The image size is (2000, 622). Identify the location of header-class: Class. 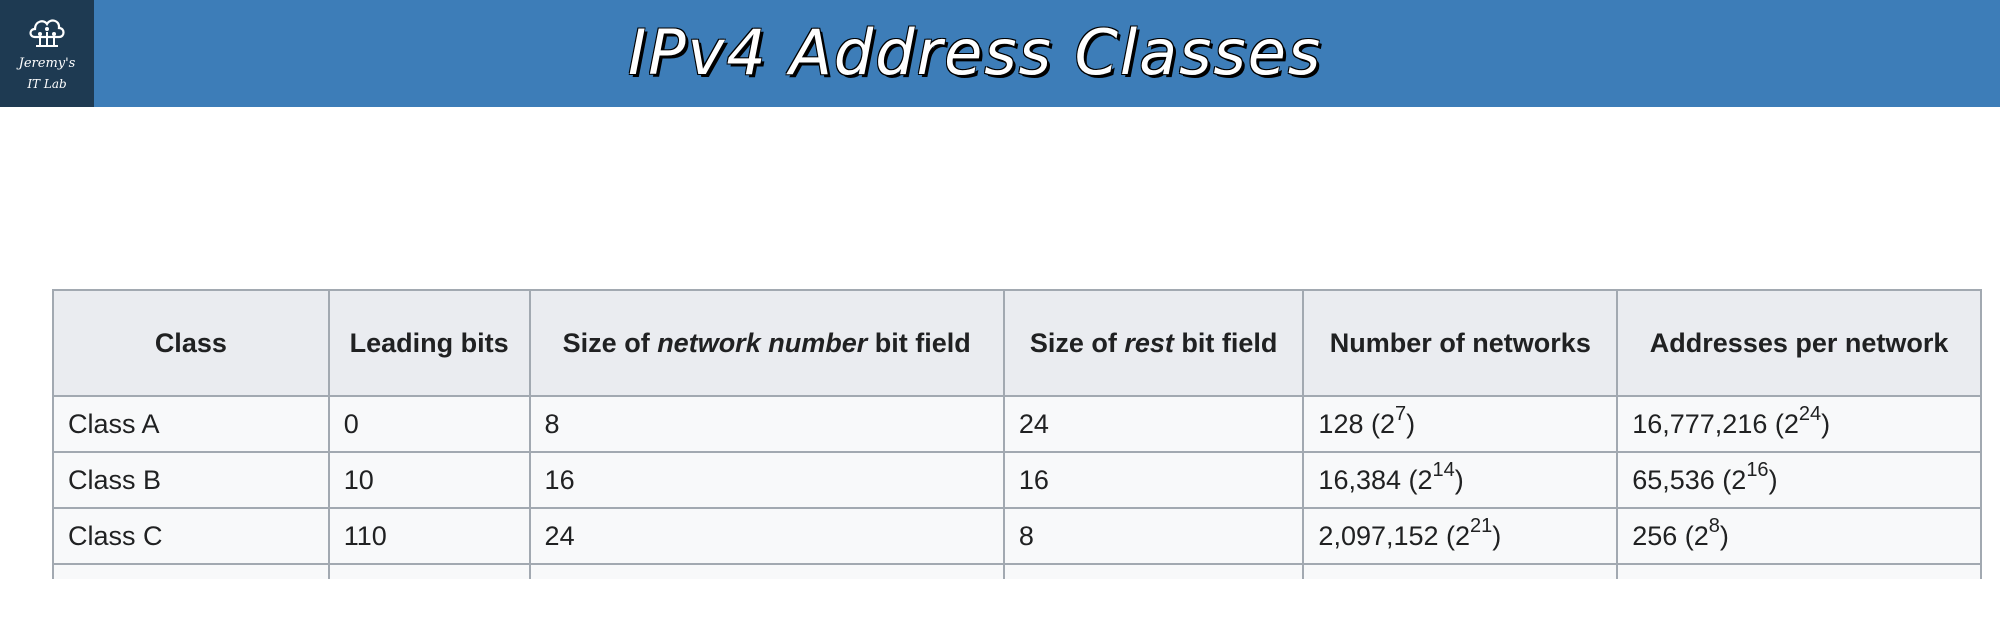
(191, 343).